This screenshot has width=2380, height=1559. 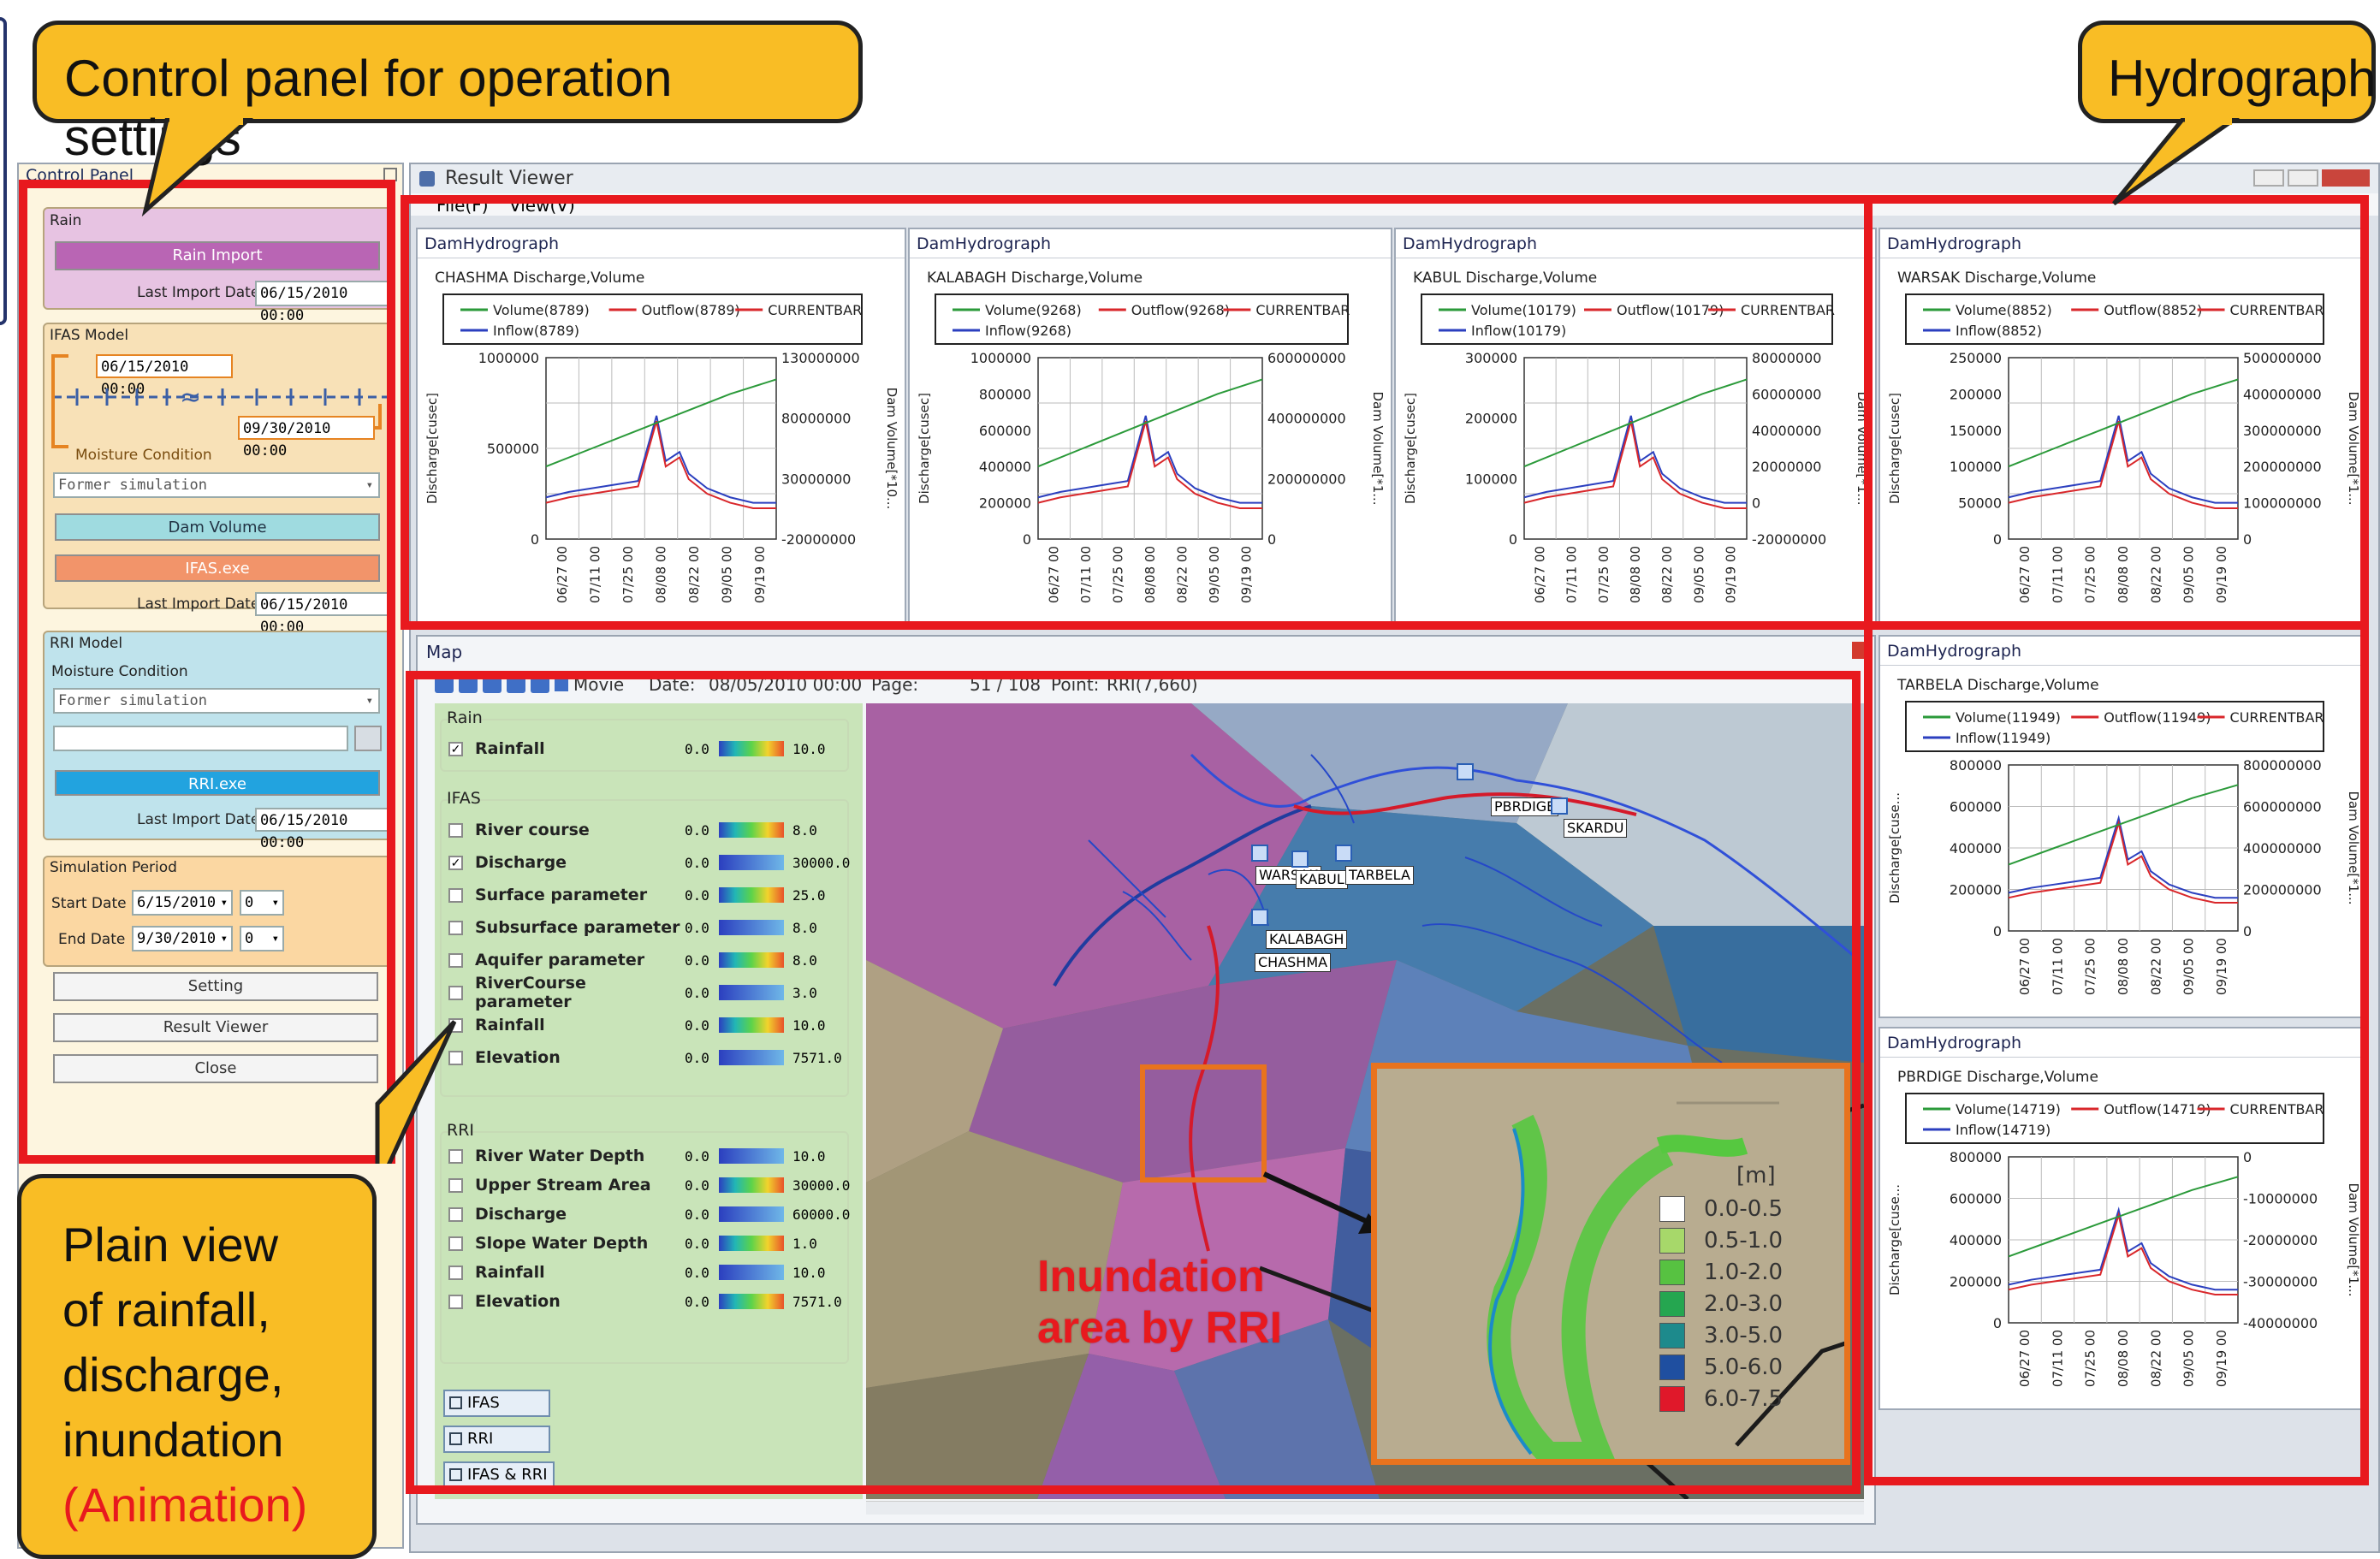 I want to click on close-button: Close, so click(x=215, y=1068).